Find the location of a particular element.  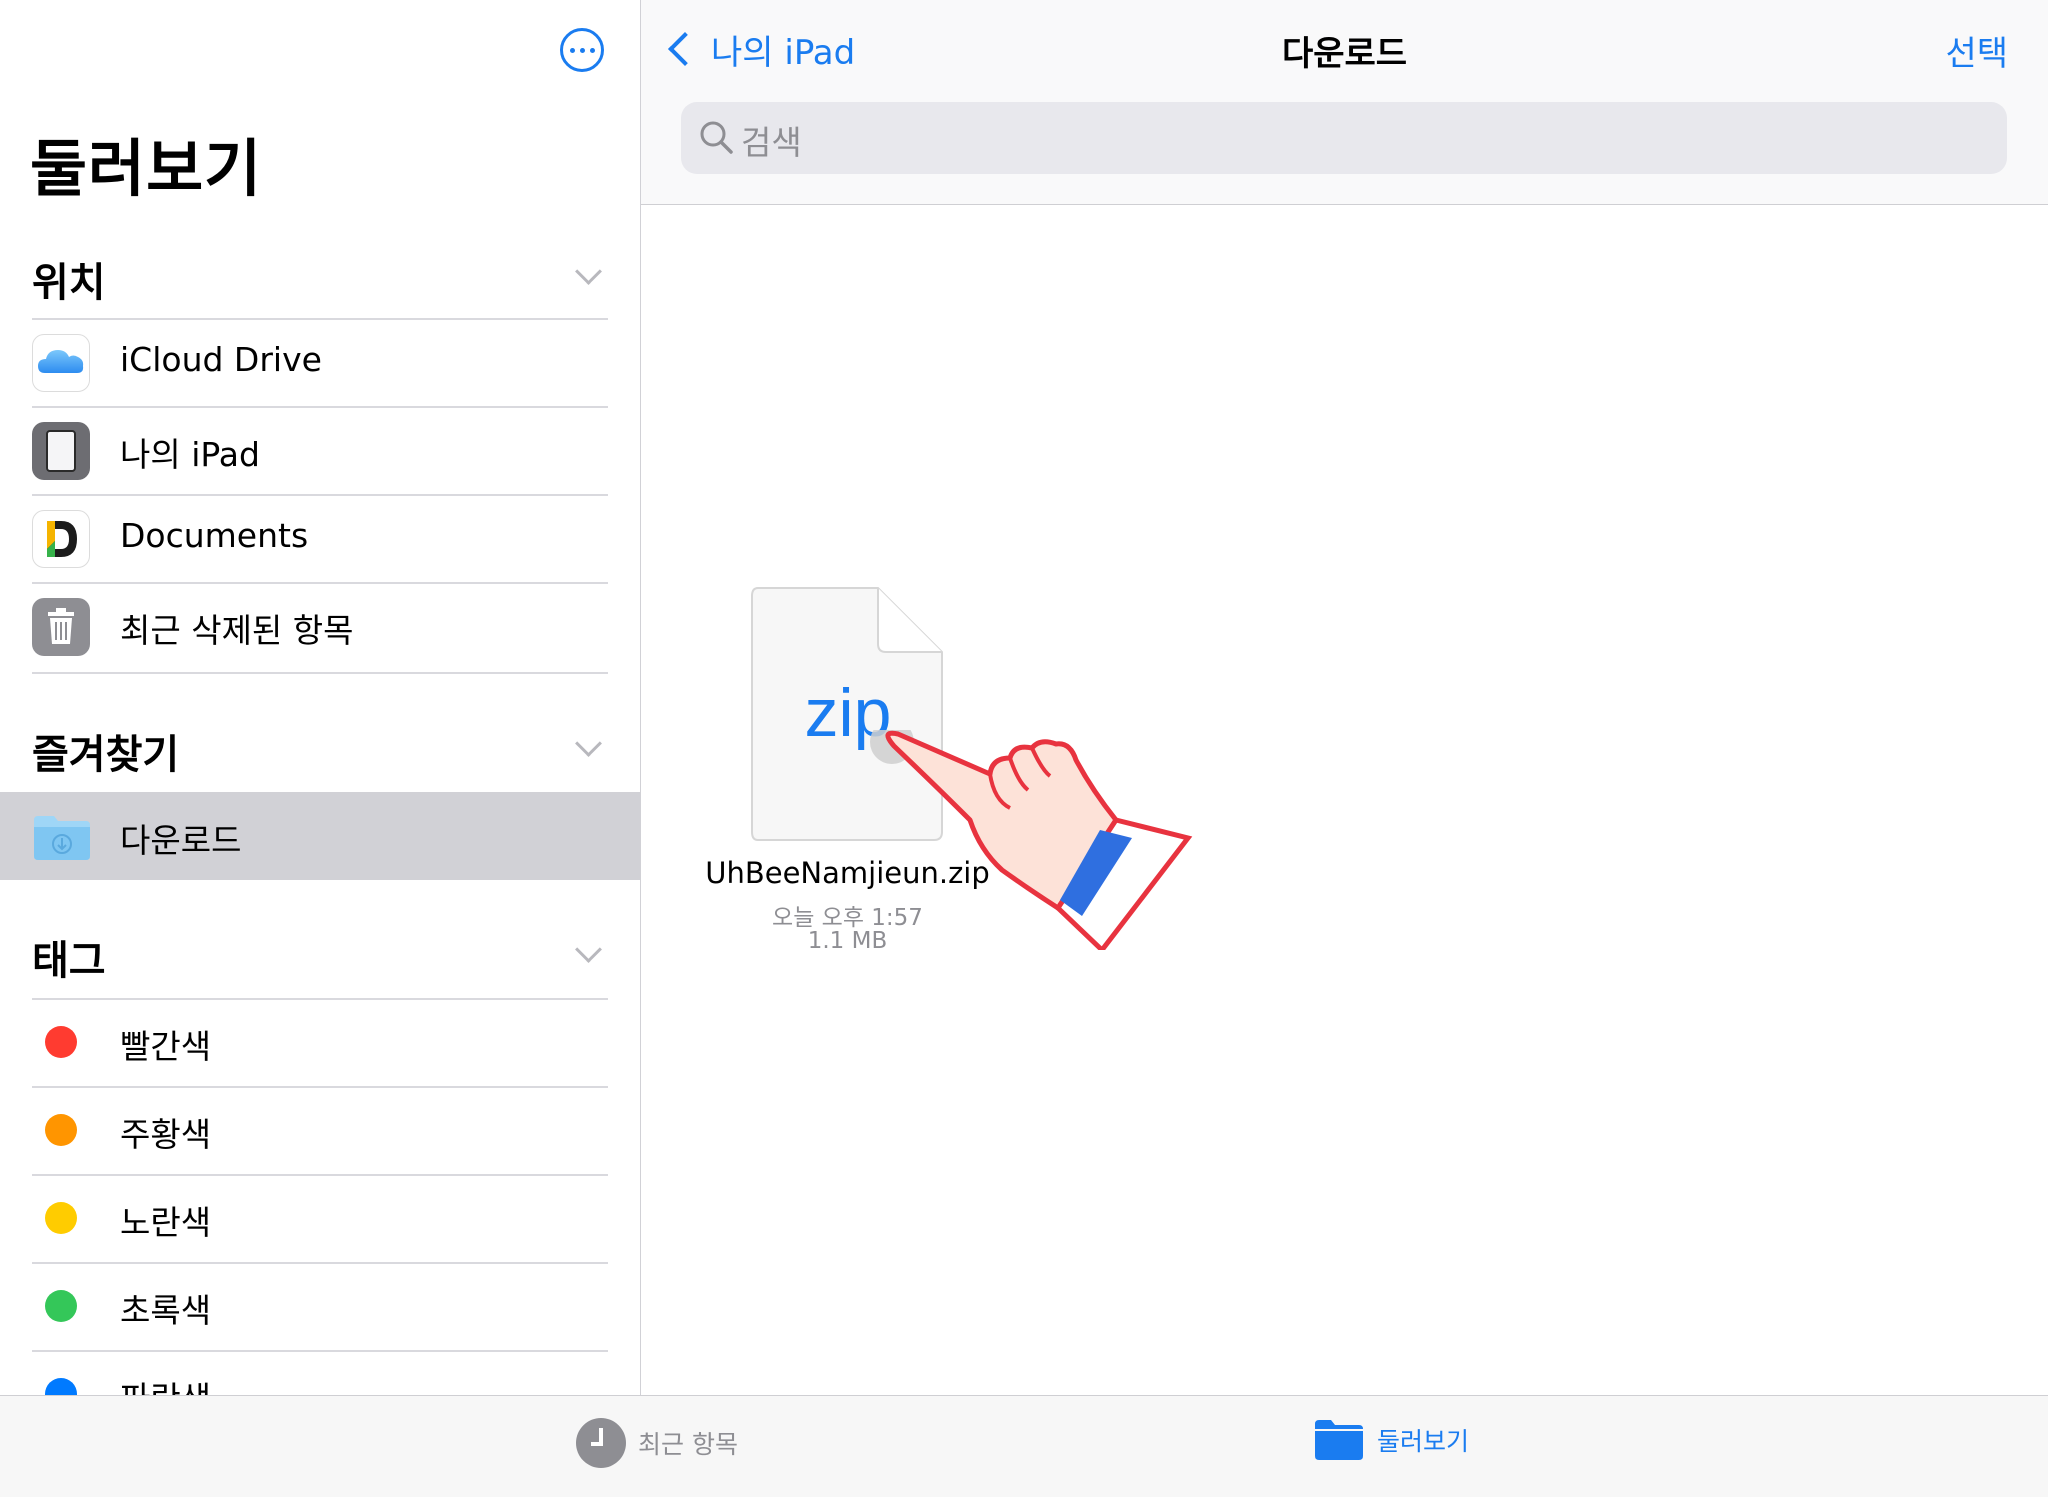

sidebar-item-label: Documents is located at coordinates (214, 535).